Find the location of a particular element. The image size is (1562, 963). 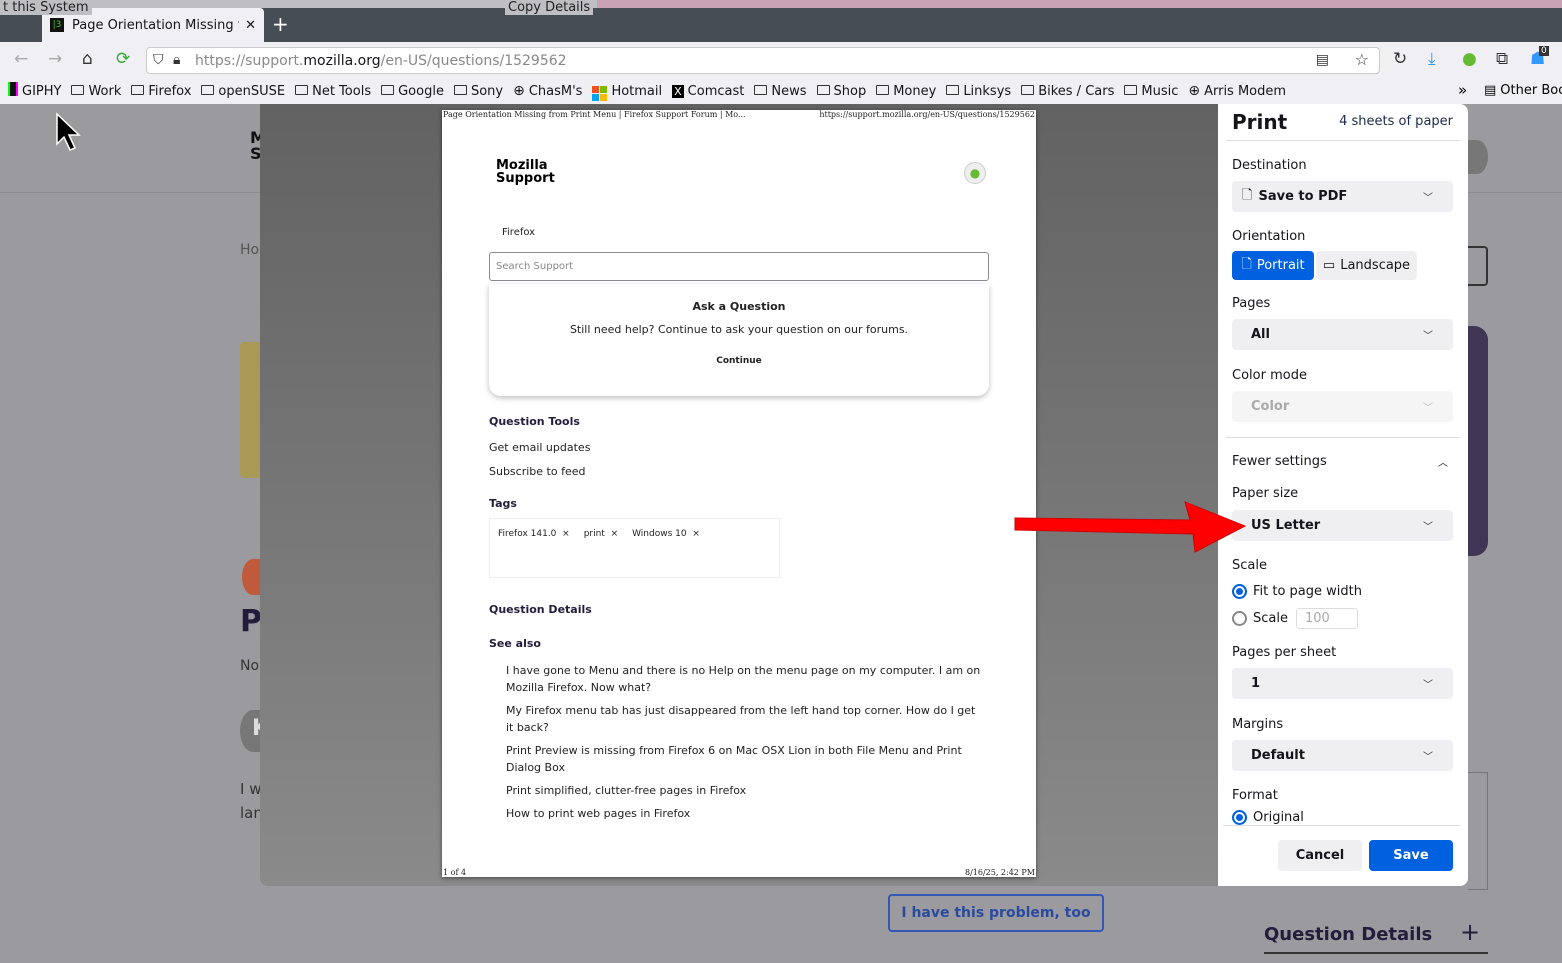

user-avatar is located at coordinates (1477, 157).